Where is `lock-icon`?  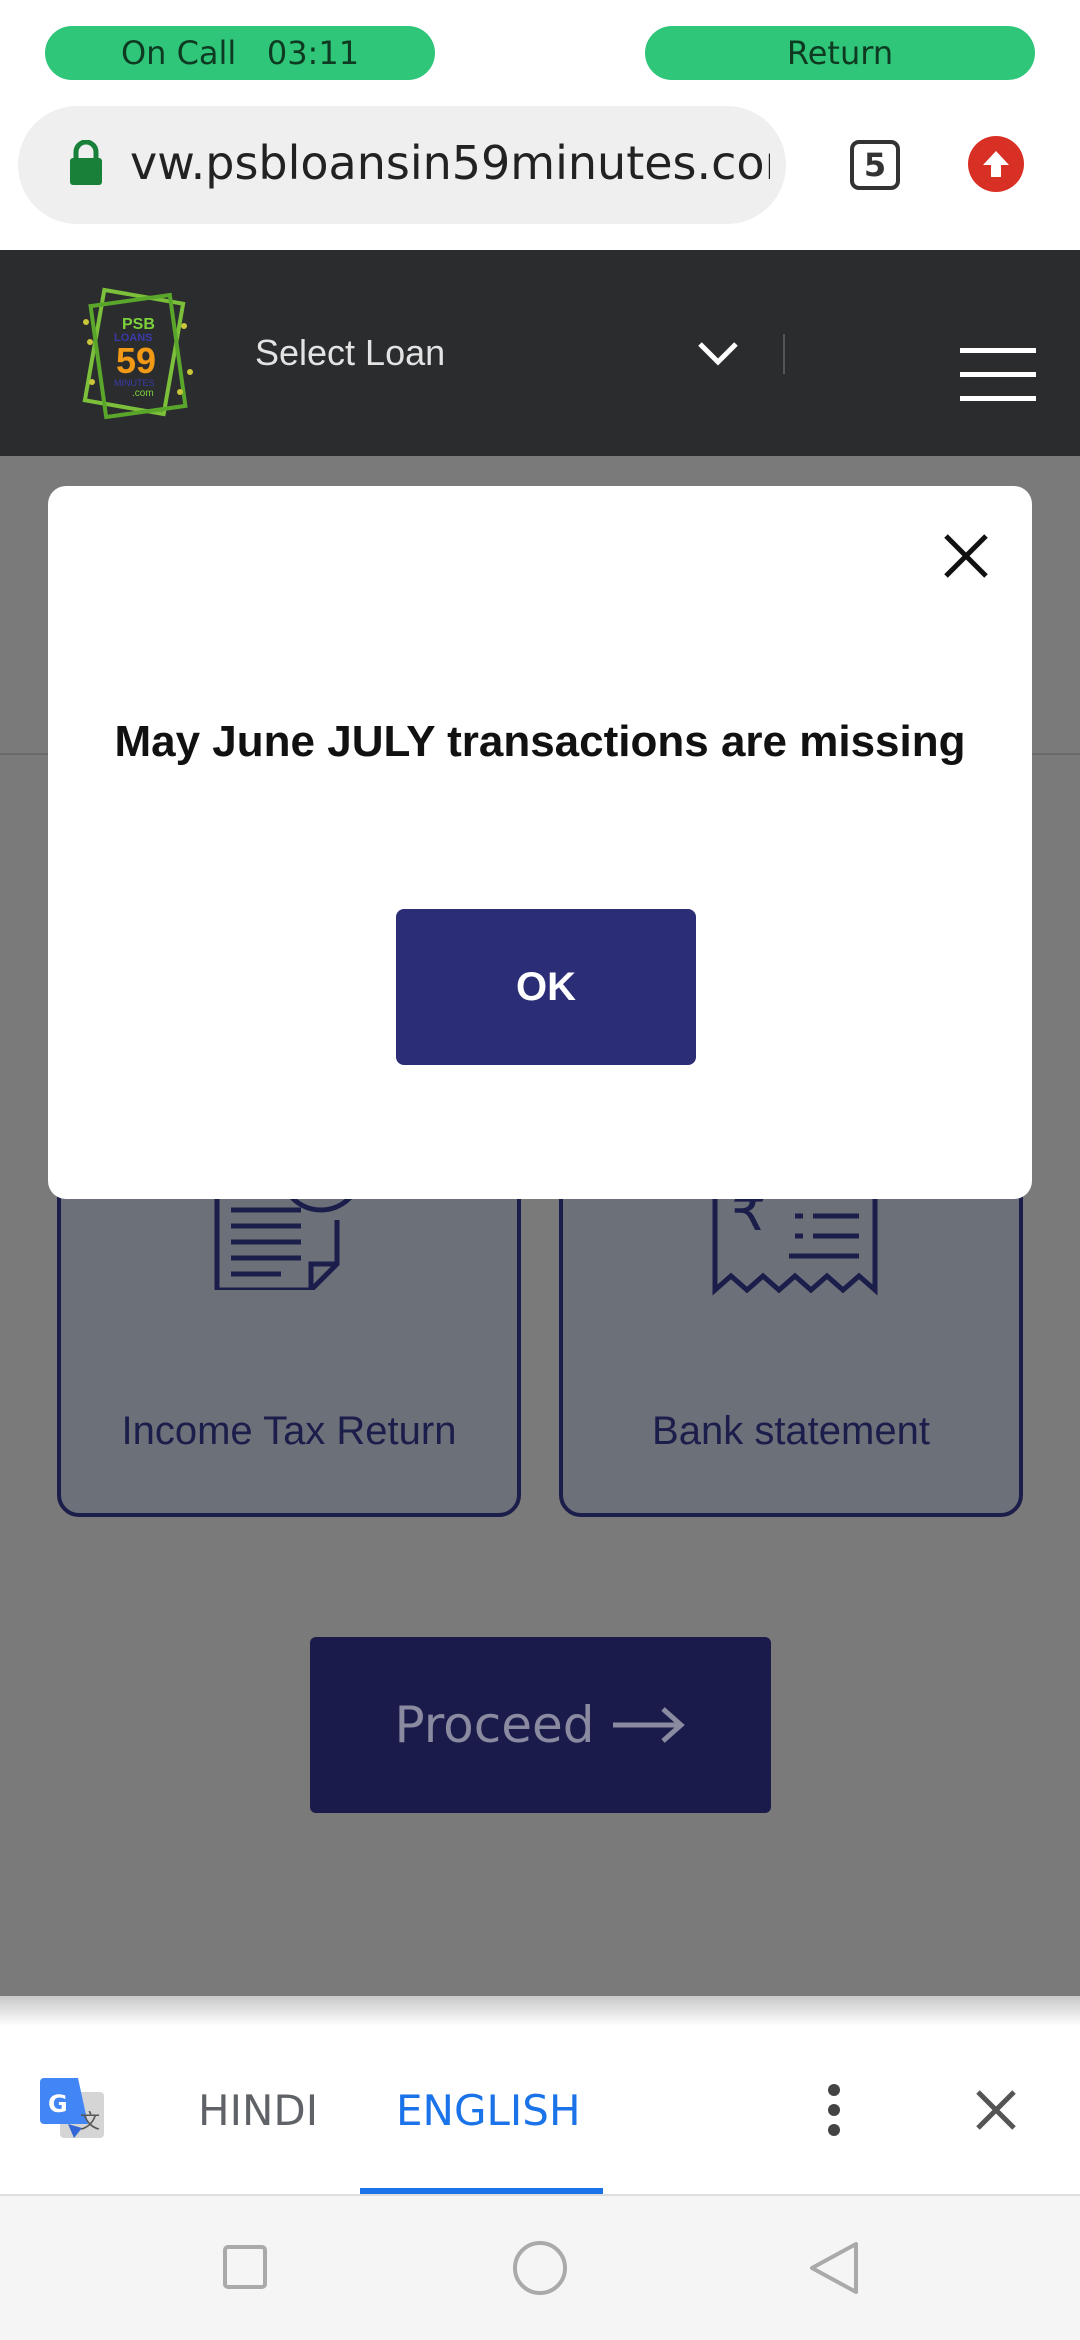
lock-icon is located at coordinates (86, 162).